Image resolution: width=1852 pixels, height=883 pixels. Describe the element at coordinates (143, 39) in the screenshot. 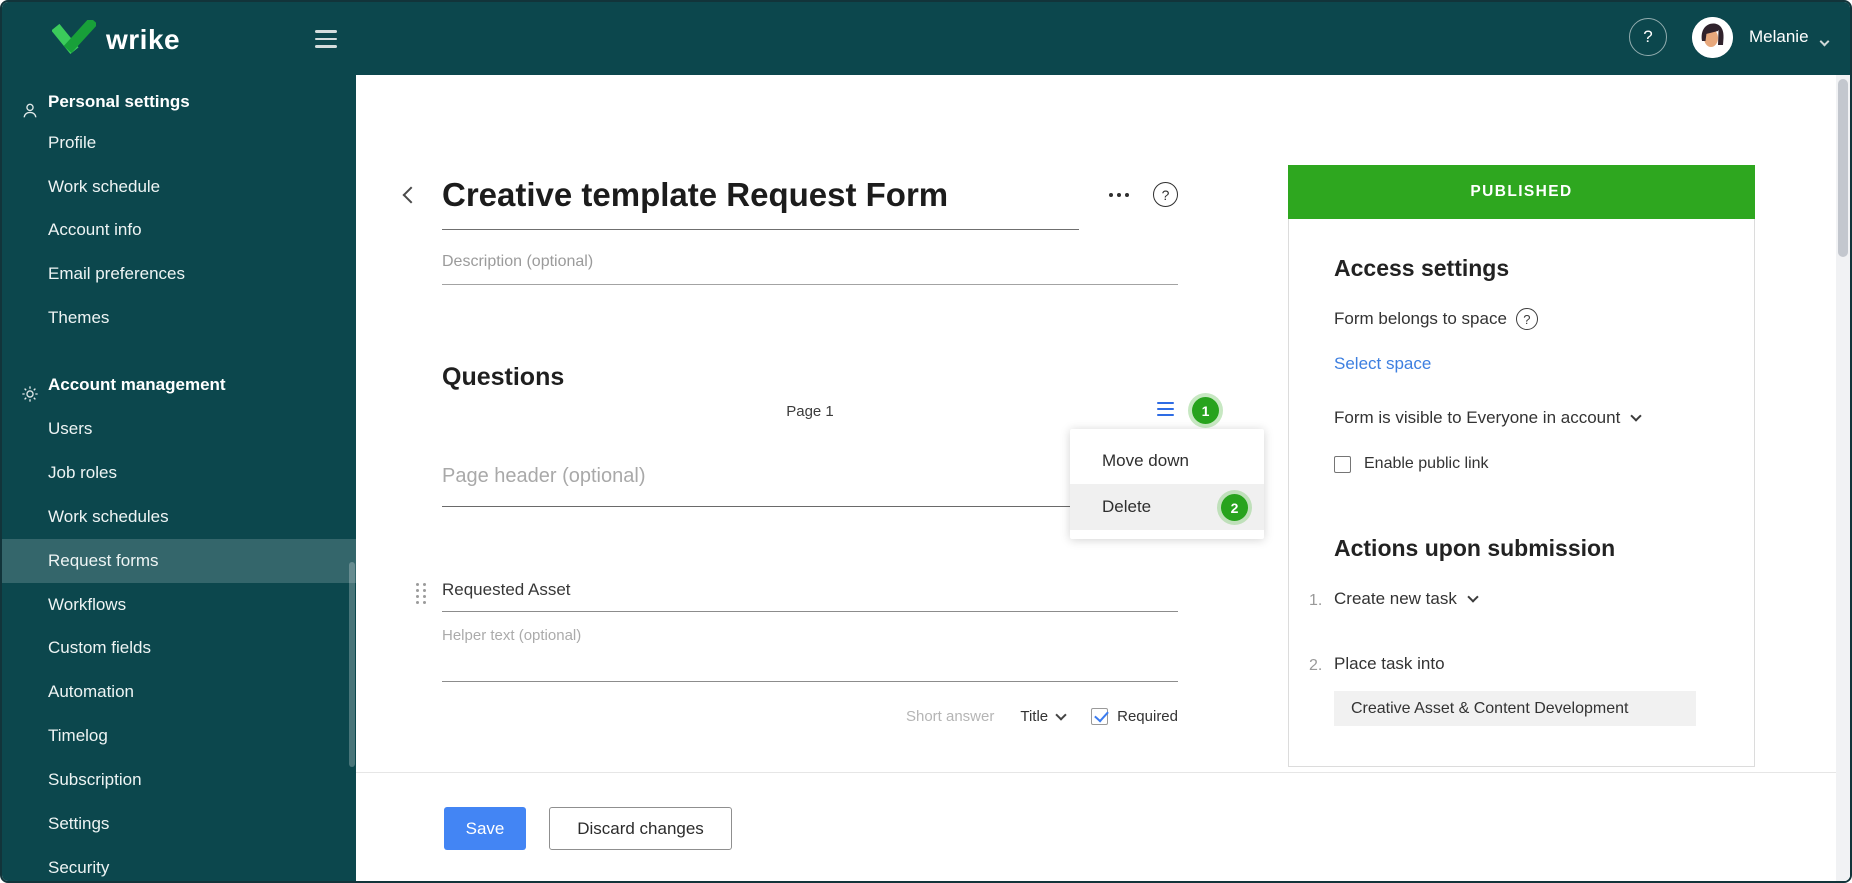

I see `wrike-logo-text: wrike` at that location.